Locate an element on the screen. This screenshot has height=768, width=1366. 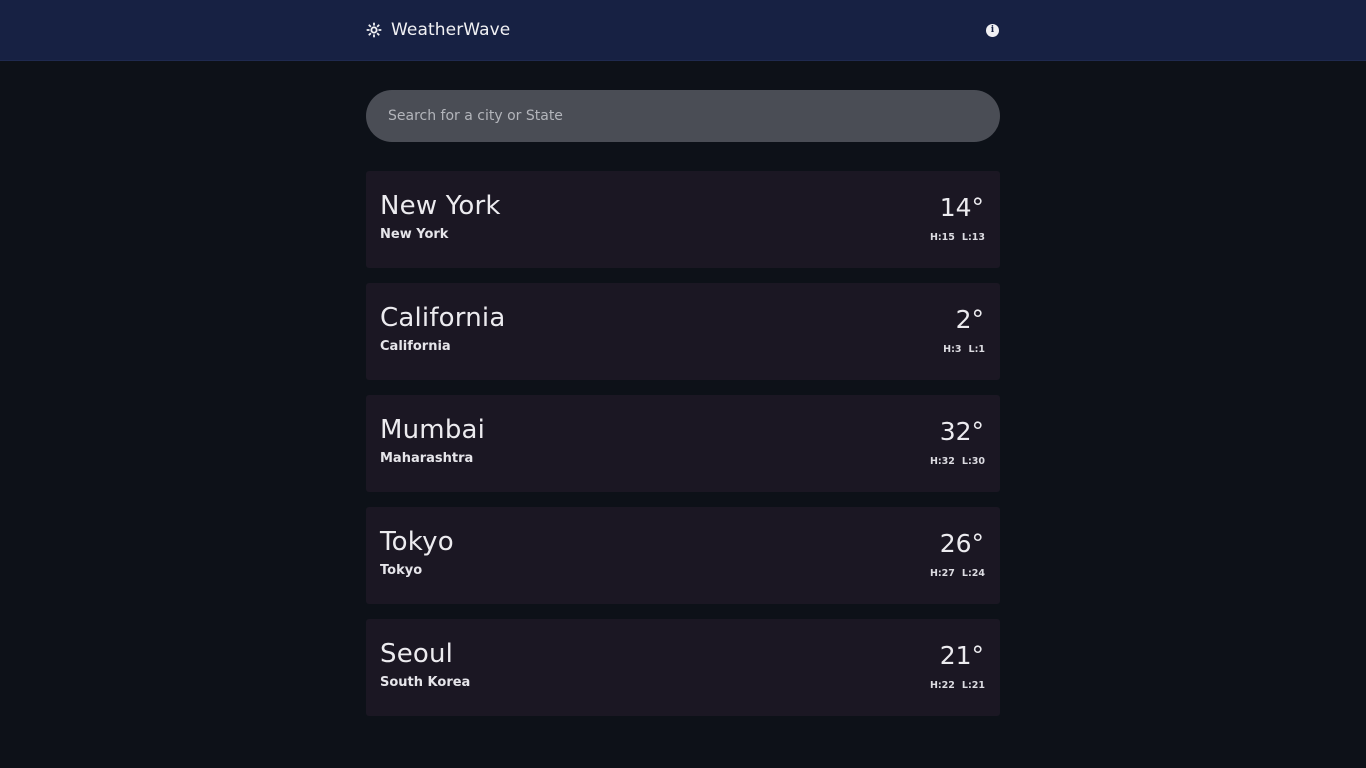
city-card-seoul: Seoul South Korea 21° H:22 L:21 is located at coordinates (683, 667).